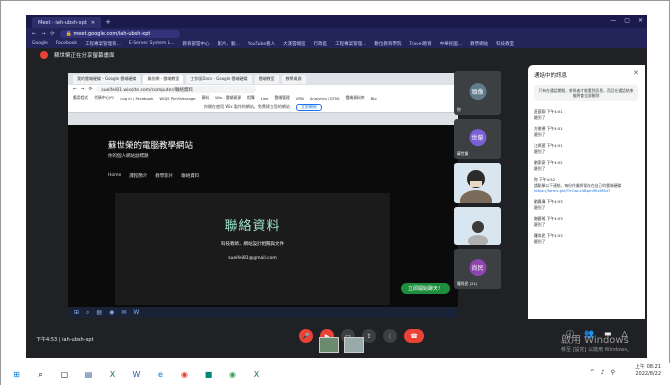 The image size is (670, 386). Describe the element at coordinates (505, 44) in the screenshot. I see `bookmark-item: 科技教室` at that location.